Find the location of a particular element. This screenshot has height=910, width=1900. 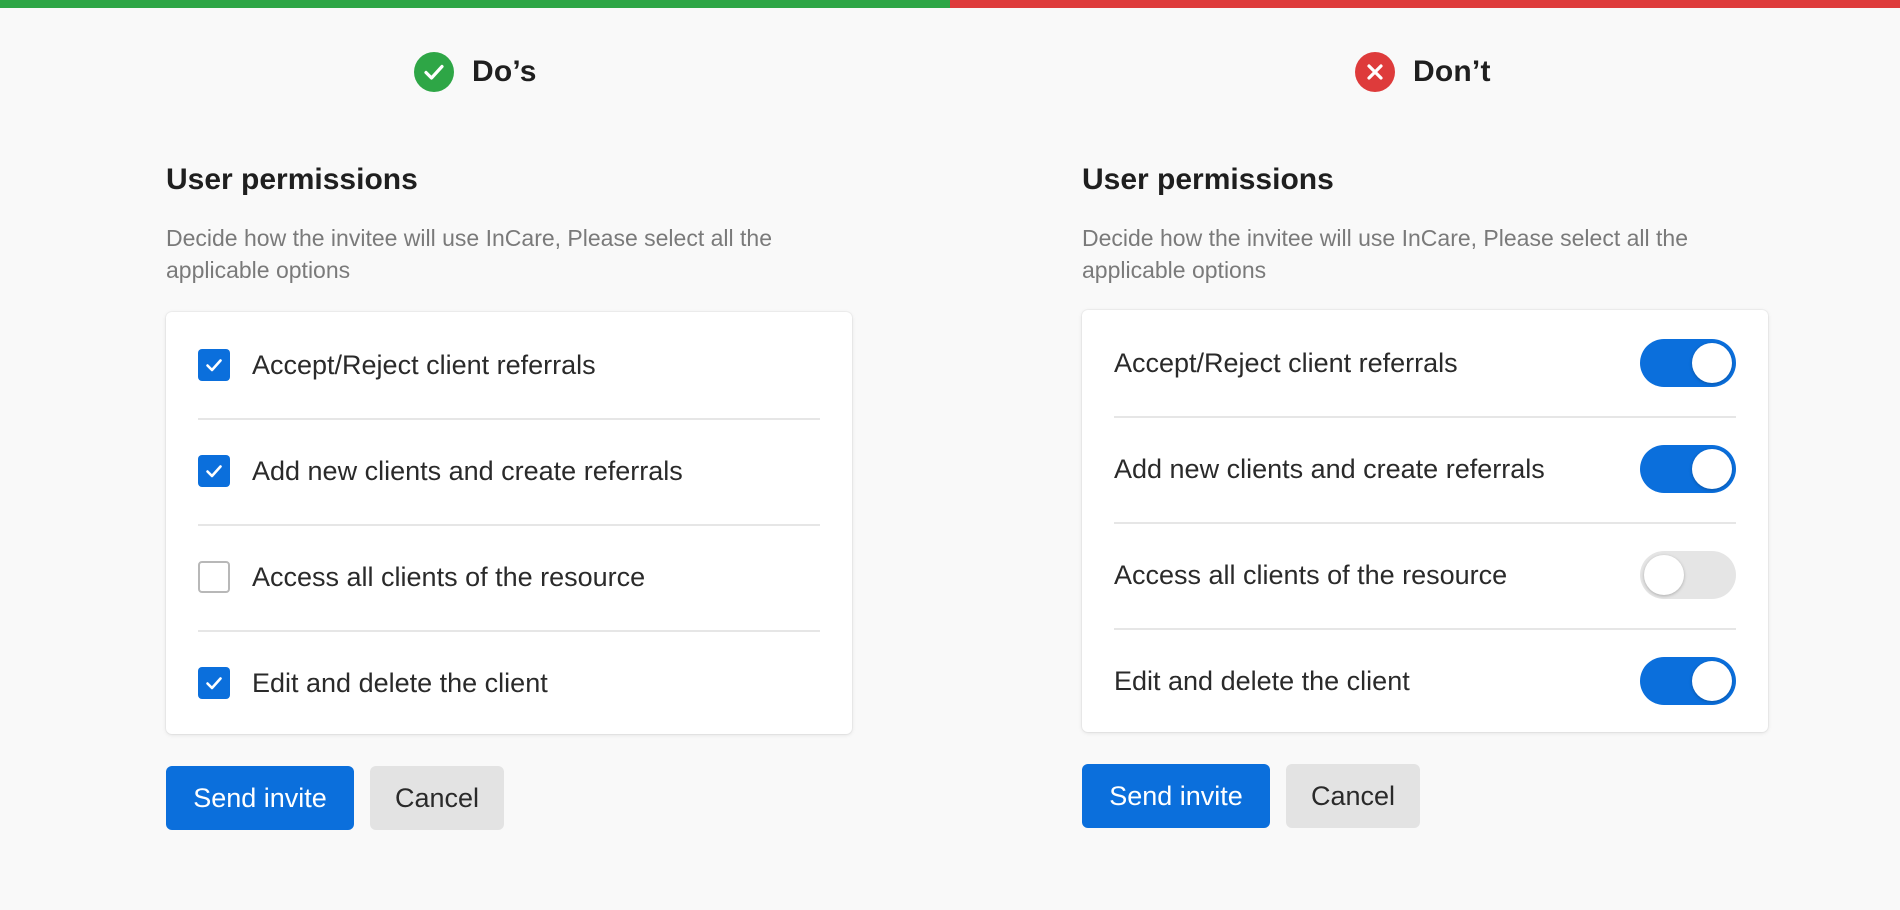

donts-heading: Don’t is located at coordinates (1423, 72).